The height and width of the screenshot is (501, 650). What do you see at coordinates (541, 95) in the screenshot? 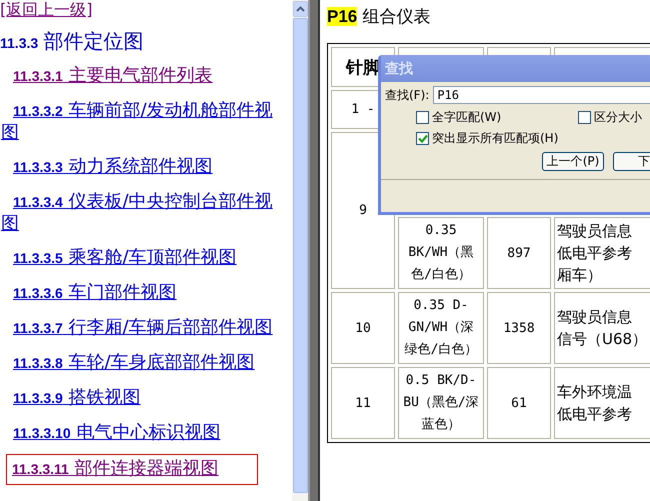
I see `find-input: P16` at bounding box center [541, 95].